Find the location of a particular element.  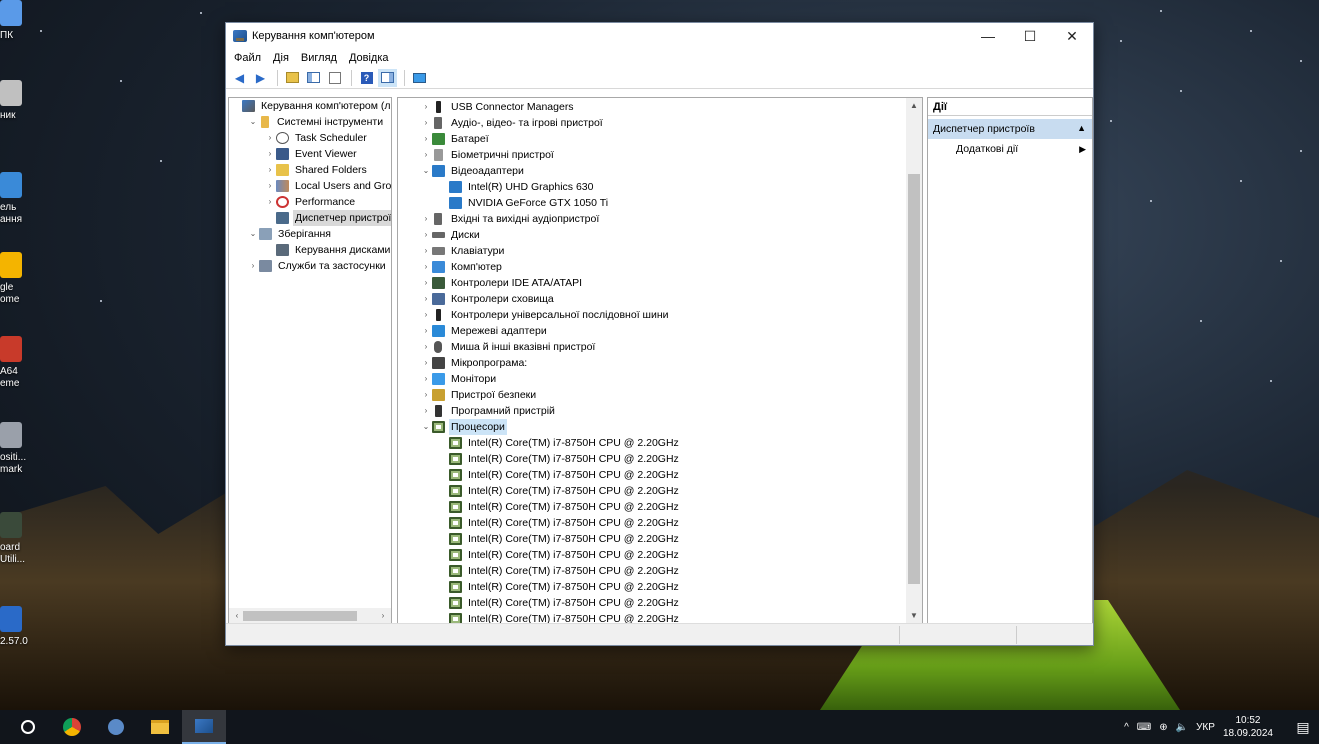

tree-item: › Вхідні та вихідні аудіопристрої is located at coordinates (660, 219).